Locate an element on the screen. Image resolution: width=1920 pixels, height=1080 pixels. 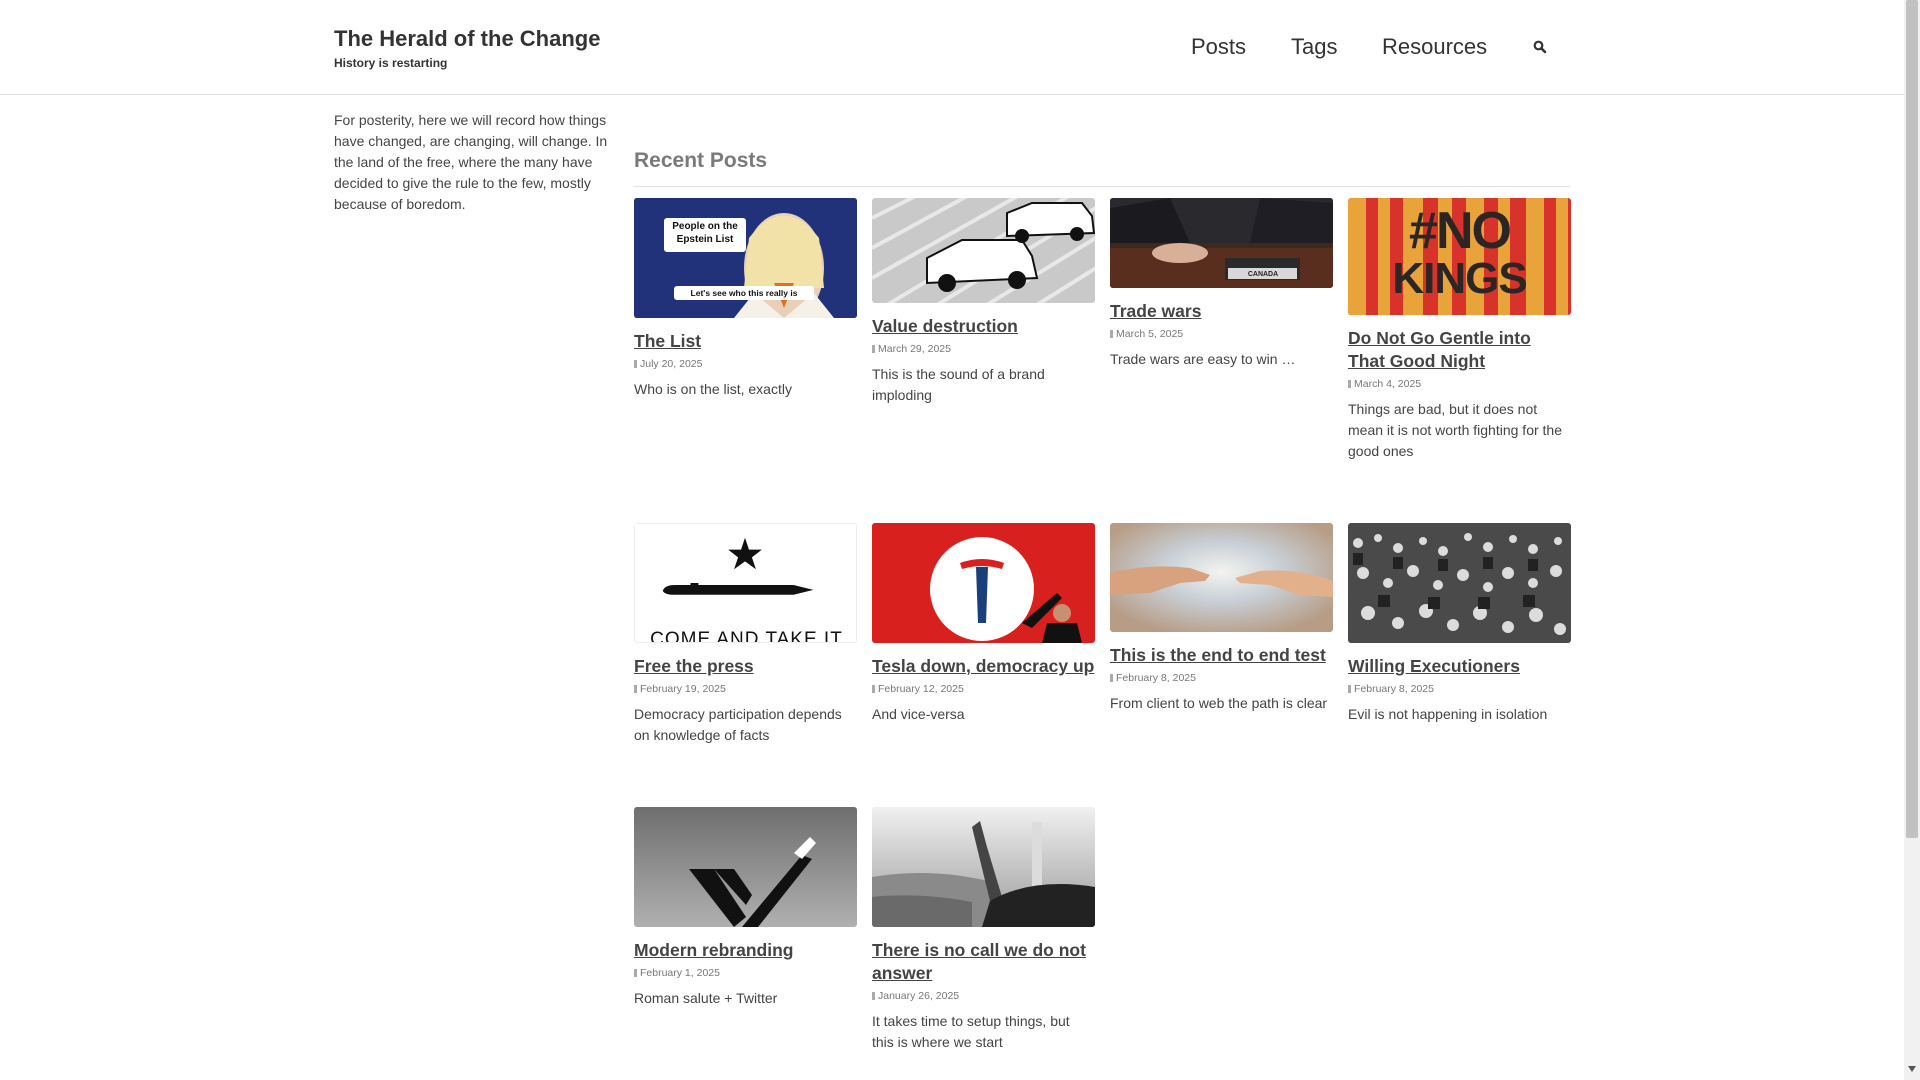
post-excerpt: Evil is not happening in isolation is located at coordinates (1448, 714).